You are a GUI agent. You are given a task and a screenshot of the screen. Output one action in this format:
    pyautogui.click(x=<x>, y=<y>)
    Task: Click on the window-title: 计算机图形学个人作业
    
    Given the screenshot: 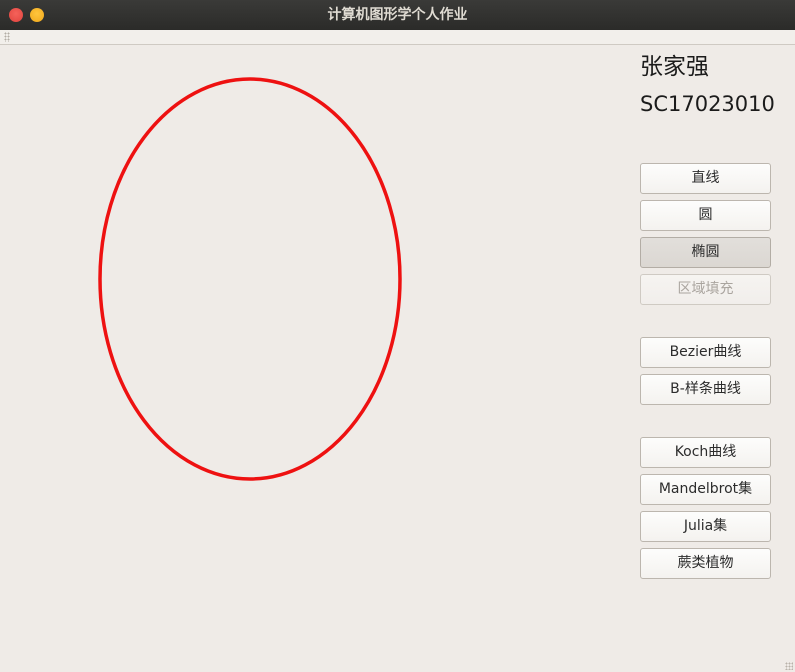 What is the action you would take?
    pyautogui.click(x=397, y=15)
    